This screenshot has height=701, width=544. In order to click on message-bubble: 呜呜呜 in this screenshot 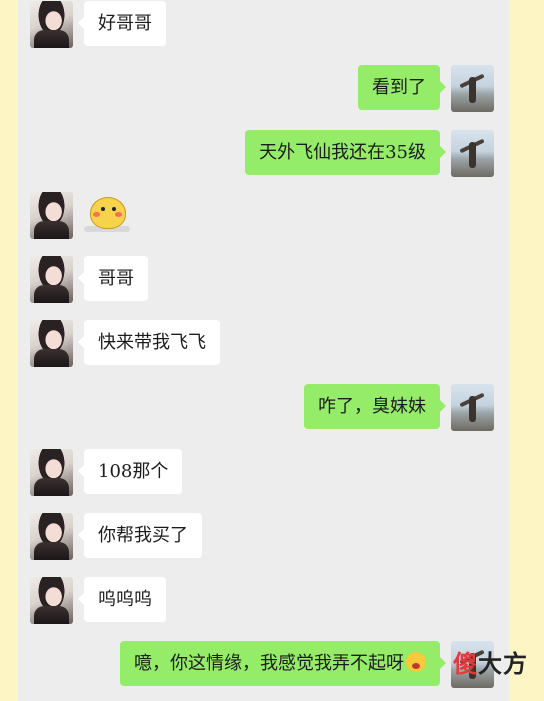, I will do `click(122, 599)`.